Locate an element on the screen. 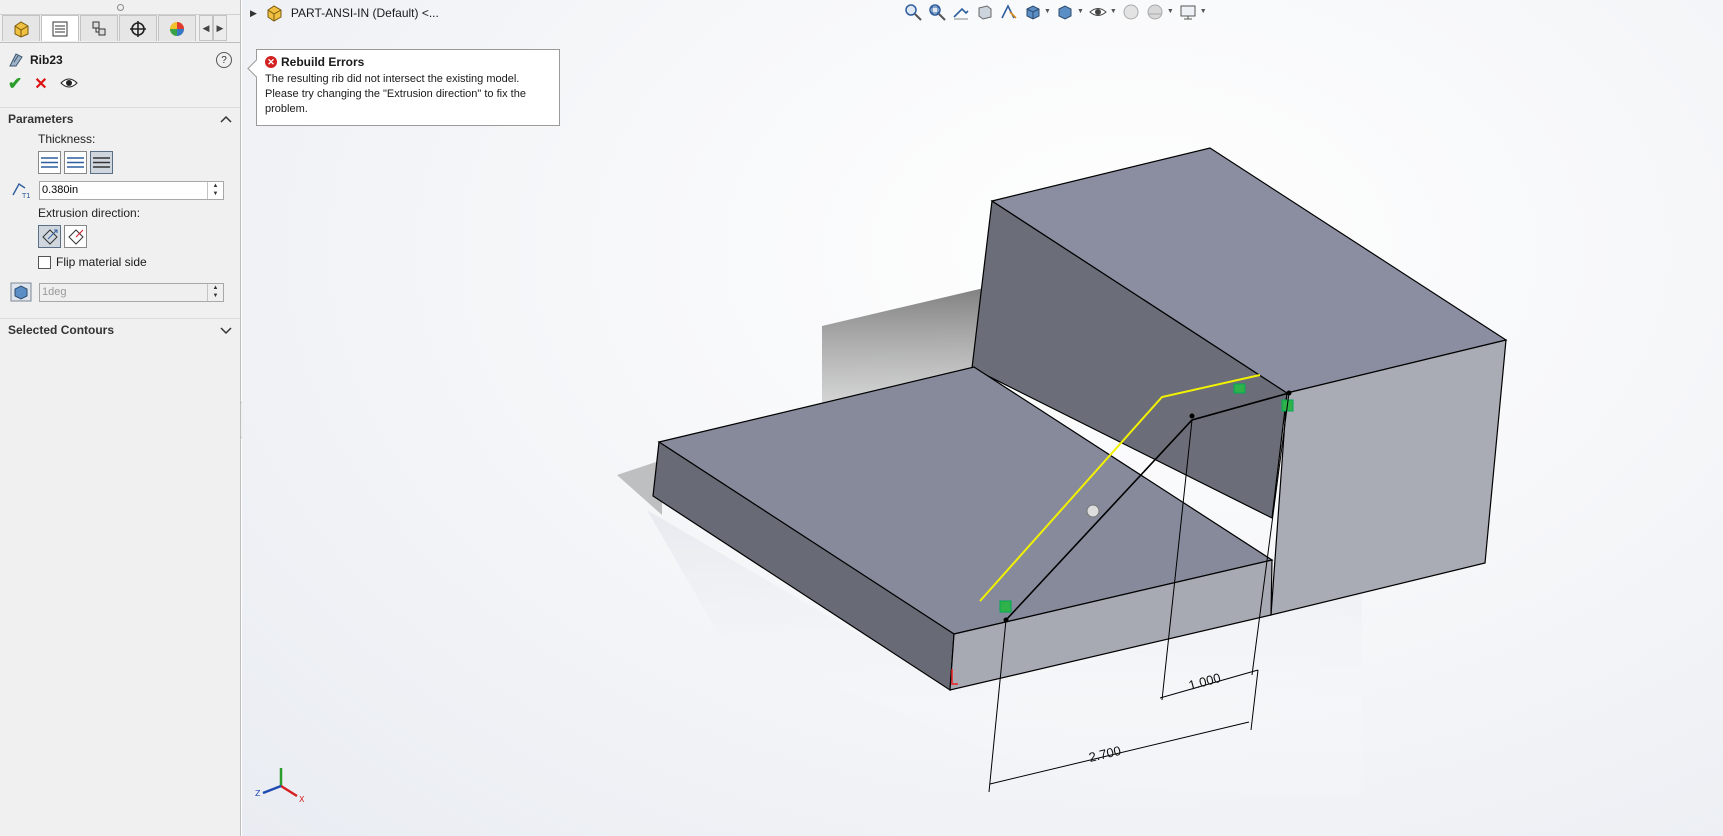 The height and width of the screenshot is (836, 1723). draft-angle-input is located at coordinates (122, 292).